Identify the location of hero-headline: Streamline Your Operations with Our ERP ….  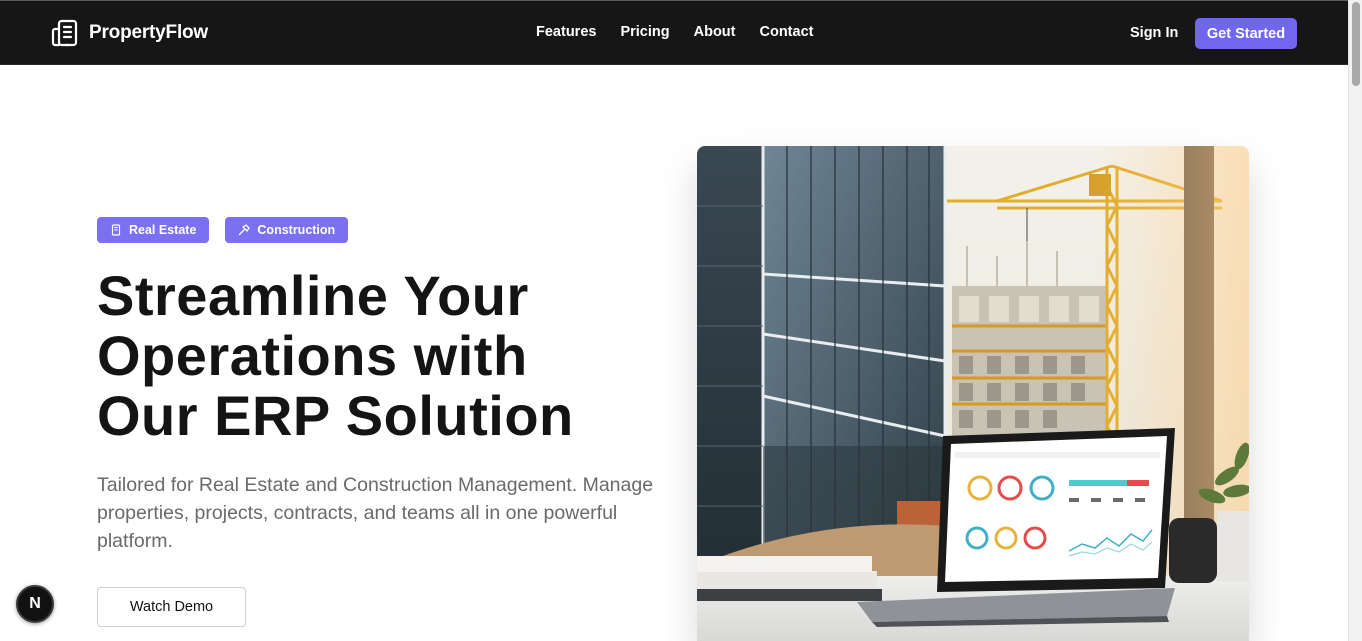
(377, 356).